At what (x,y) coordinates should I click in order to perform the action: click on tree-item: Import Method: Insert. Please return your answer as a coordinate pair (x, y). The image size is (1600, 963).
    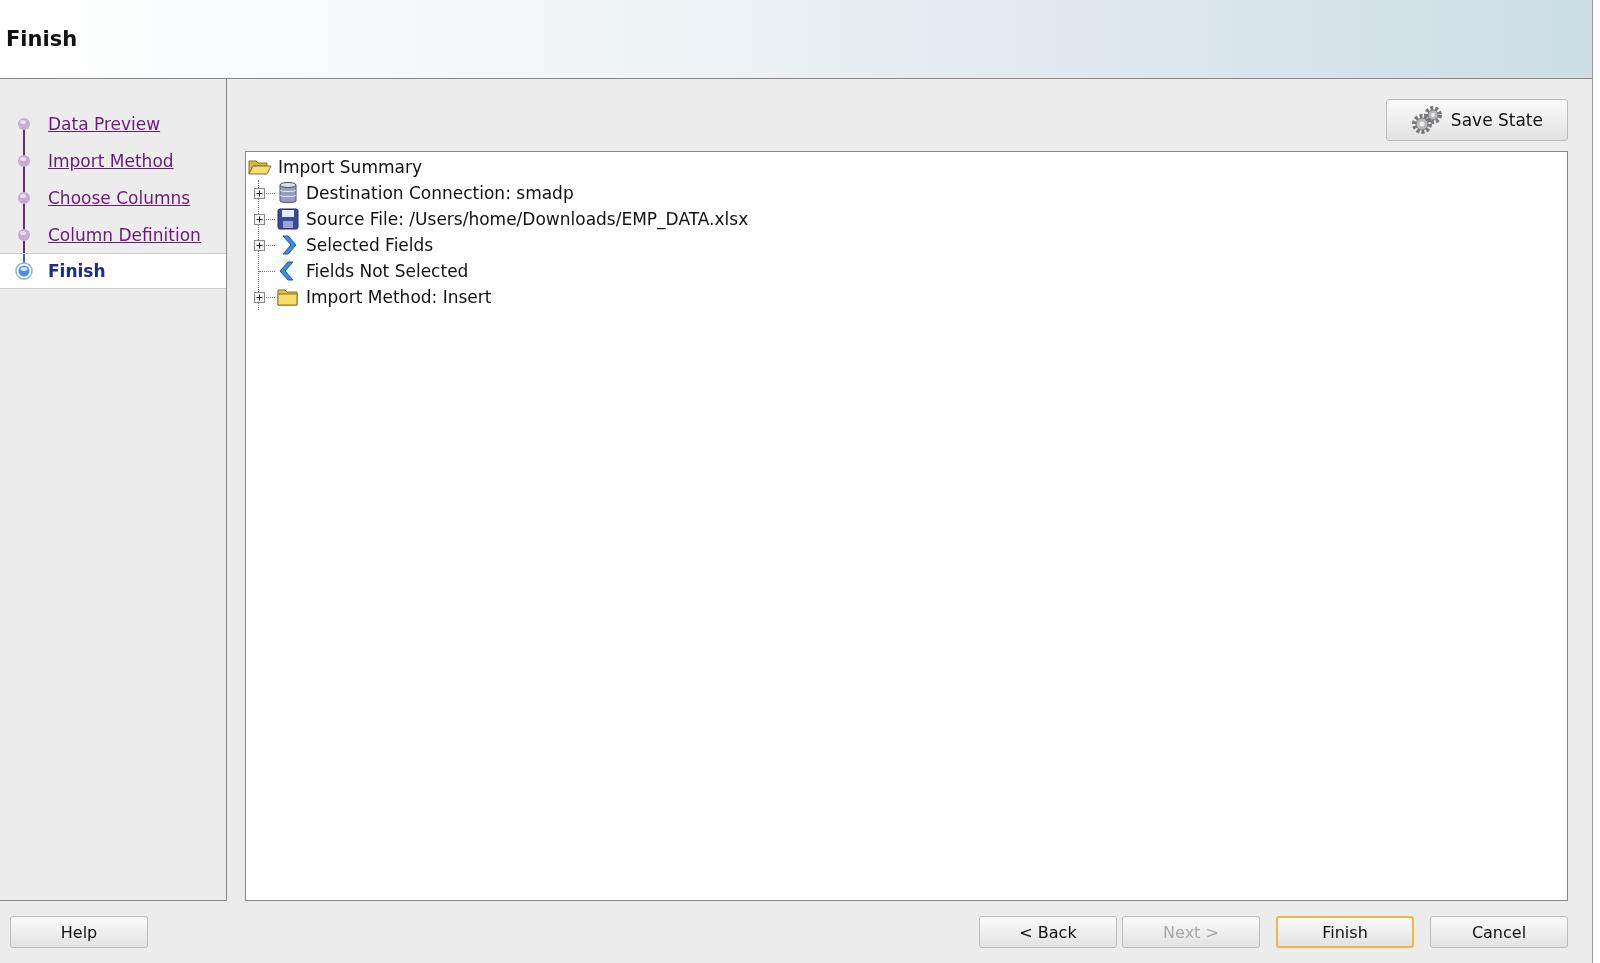
    Looking at the image, I should click on (399, 297).